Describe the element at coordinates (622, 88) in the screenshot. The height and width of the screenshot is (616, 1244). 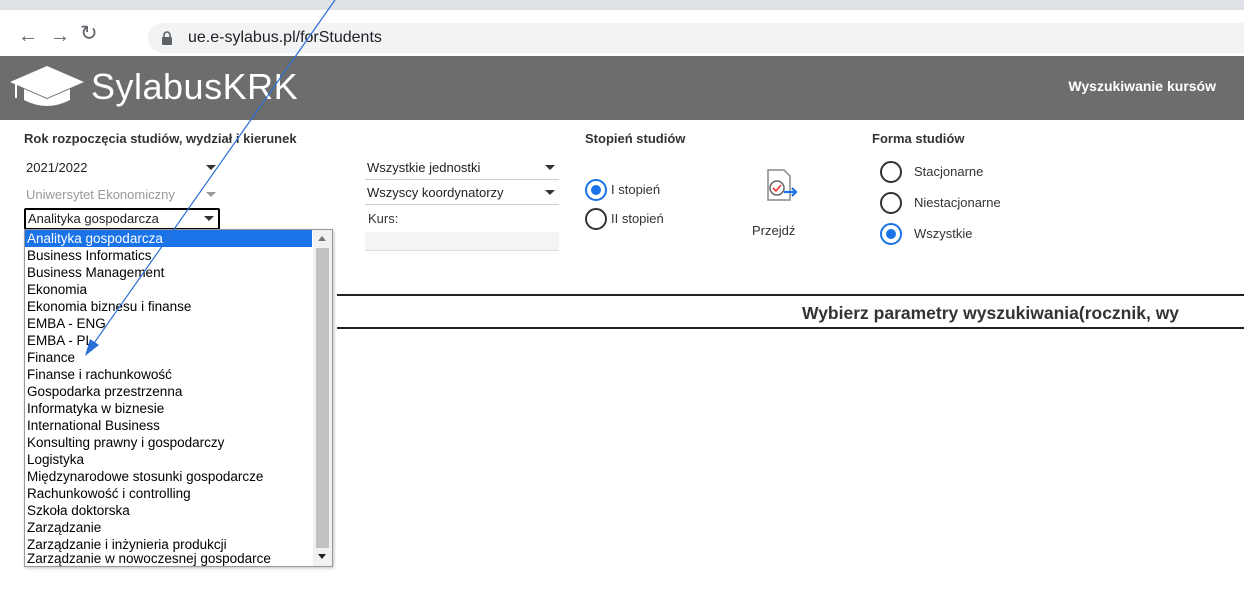
I see `site-header: SylabusKRK Wyszukiwanie kursów` at that location.